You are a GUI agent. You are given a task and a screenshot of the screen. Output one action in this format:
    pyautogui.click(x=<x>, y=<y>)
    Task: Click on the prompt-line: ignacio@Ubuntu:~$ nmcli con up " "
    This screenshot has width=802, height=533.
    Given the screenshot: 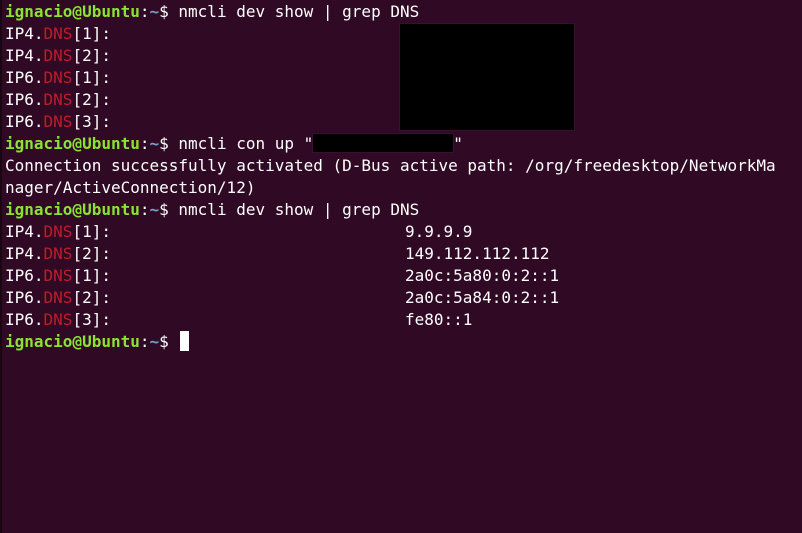 What is the action you would take?
    pyautogui.click(x=403, y=144)
    